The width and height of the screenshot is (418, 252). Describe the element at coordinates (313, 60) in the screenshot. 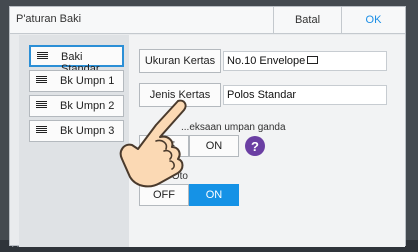

I see `envelope-icon` at that location.